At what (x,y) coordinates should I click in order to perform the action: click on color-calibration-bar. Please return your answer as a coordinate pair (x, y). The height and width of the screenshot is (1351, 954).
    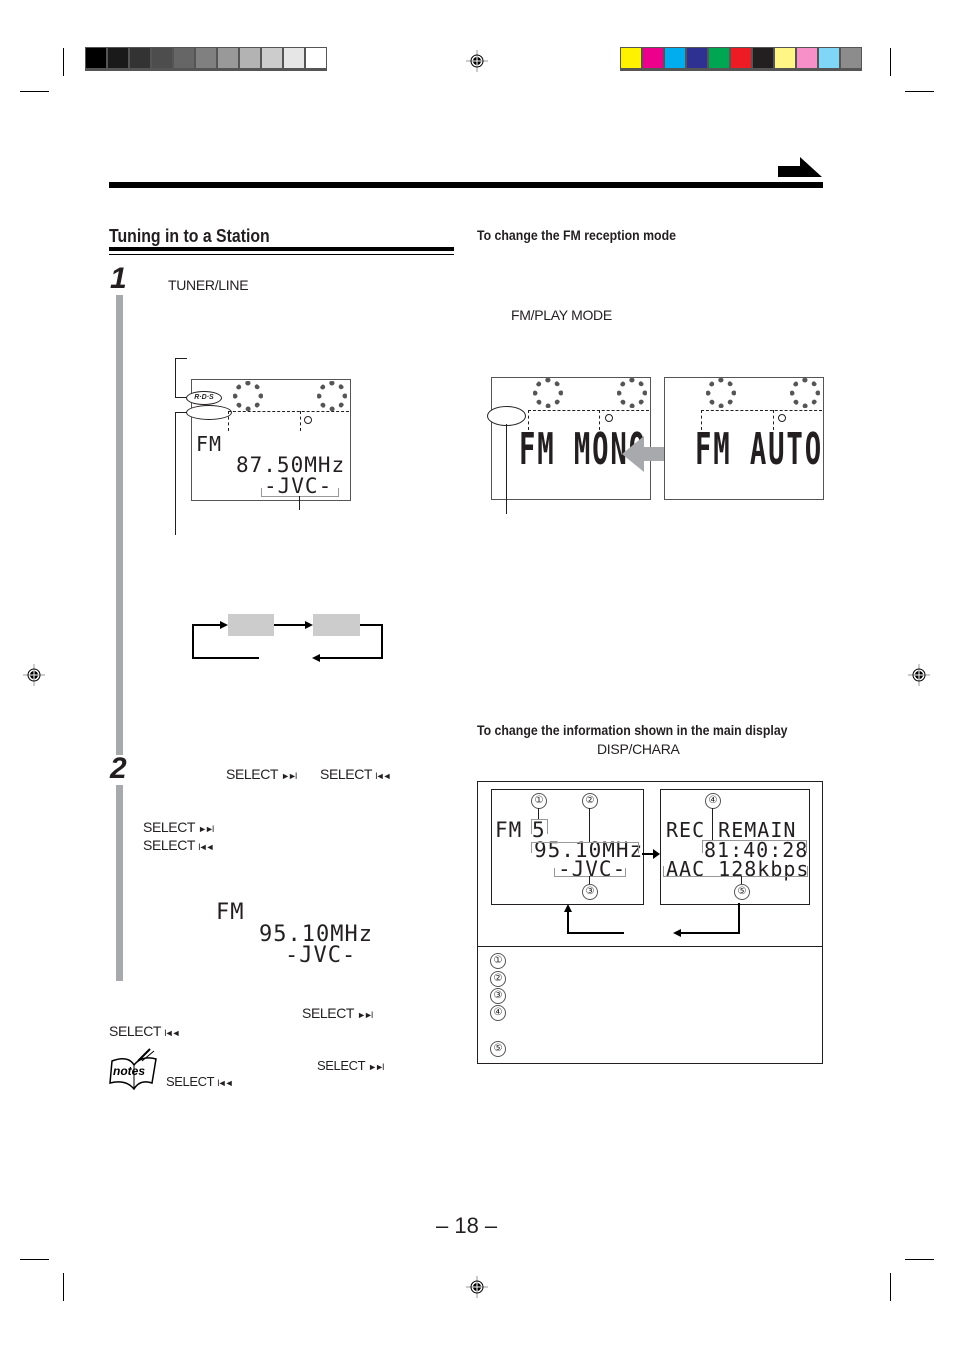
    Looking at the image, I should click on (741, 59).